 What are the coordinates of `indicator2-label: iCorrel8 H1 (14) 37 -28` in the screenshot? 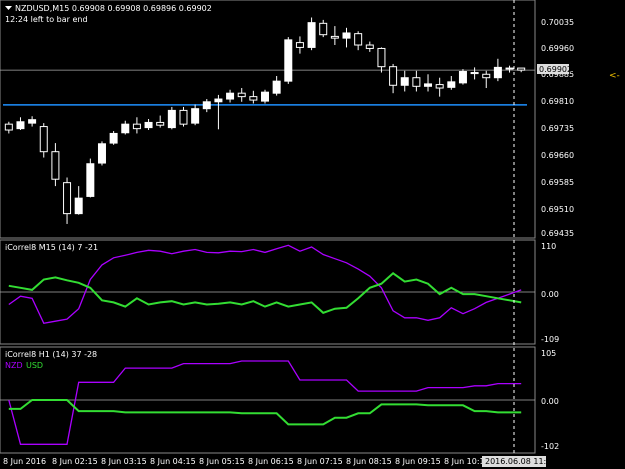 It's located at (51, 354).